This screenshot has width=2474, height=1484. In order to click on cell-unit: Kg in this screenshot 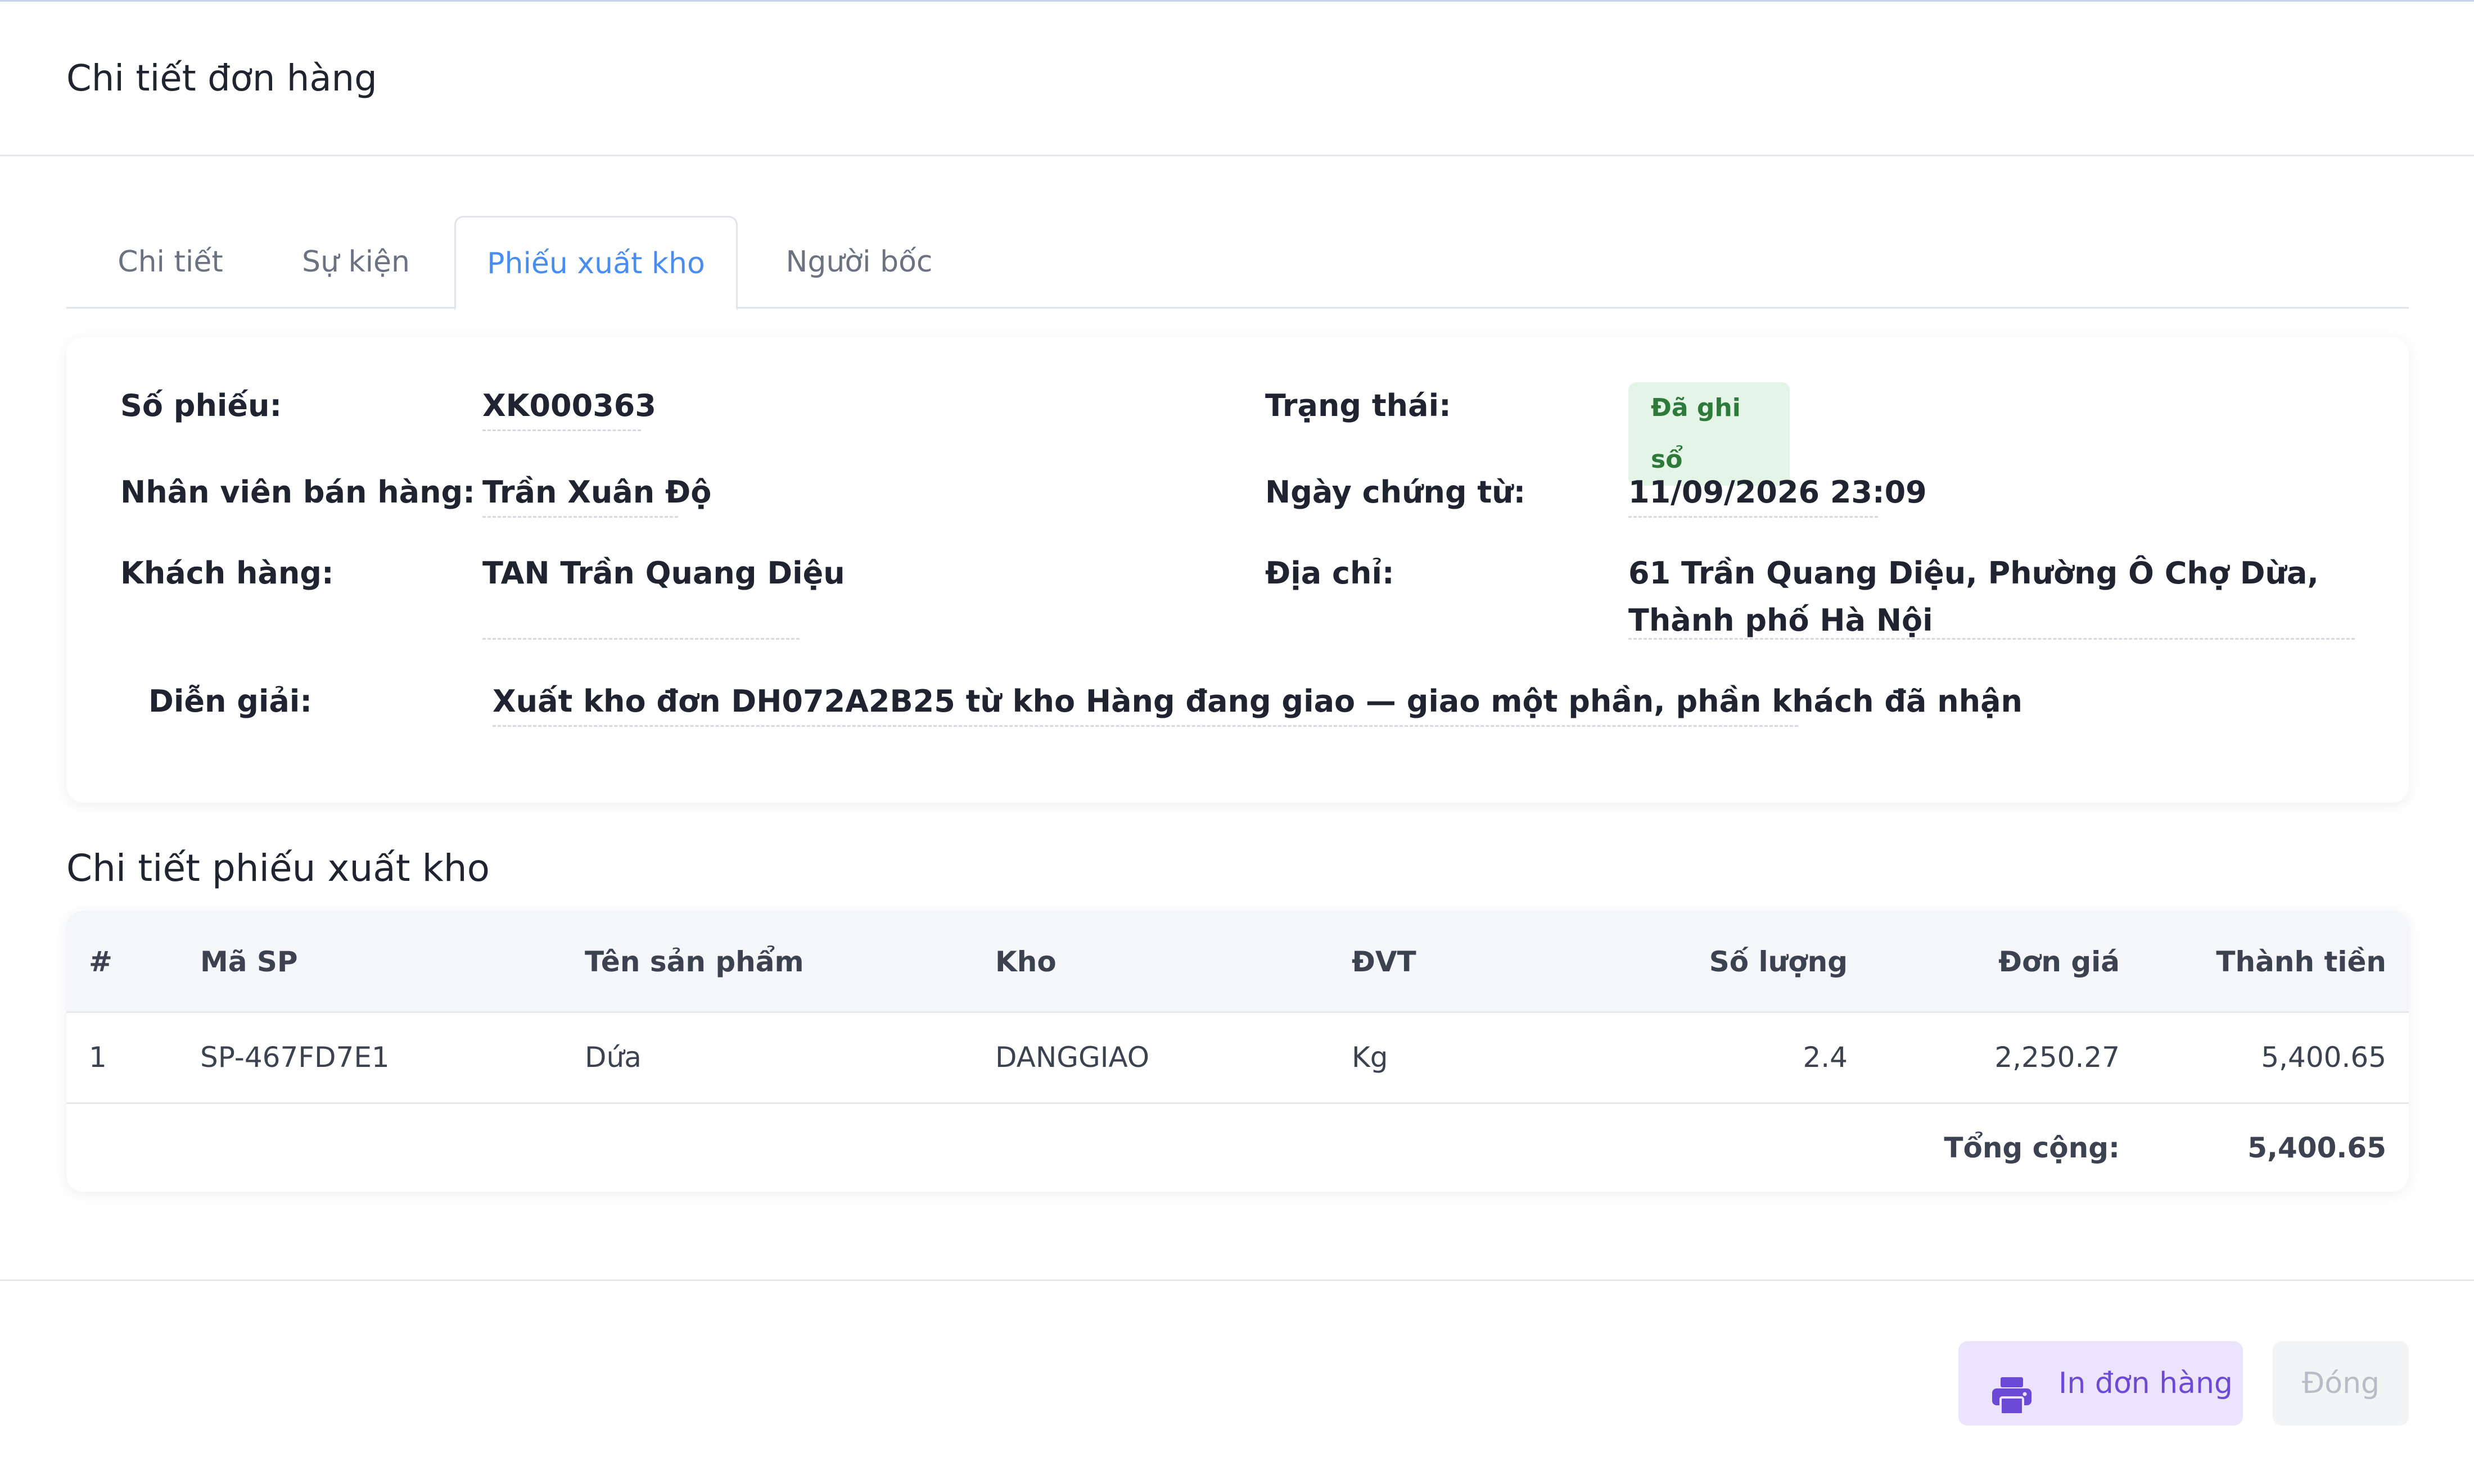, I will do `click(1370, 1057)`.